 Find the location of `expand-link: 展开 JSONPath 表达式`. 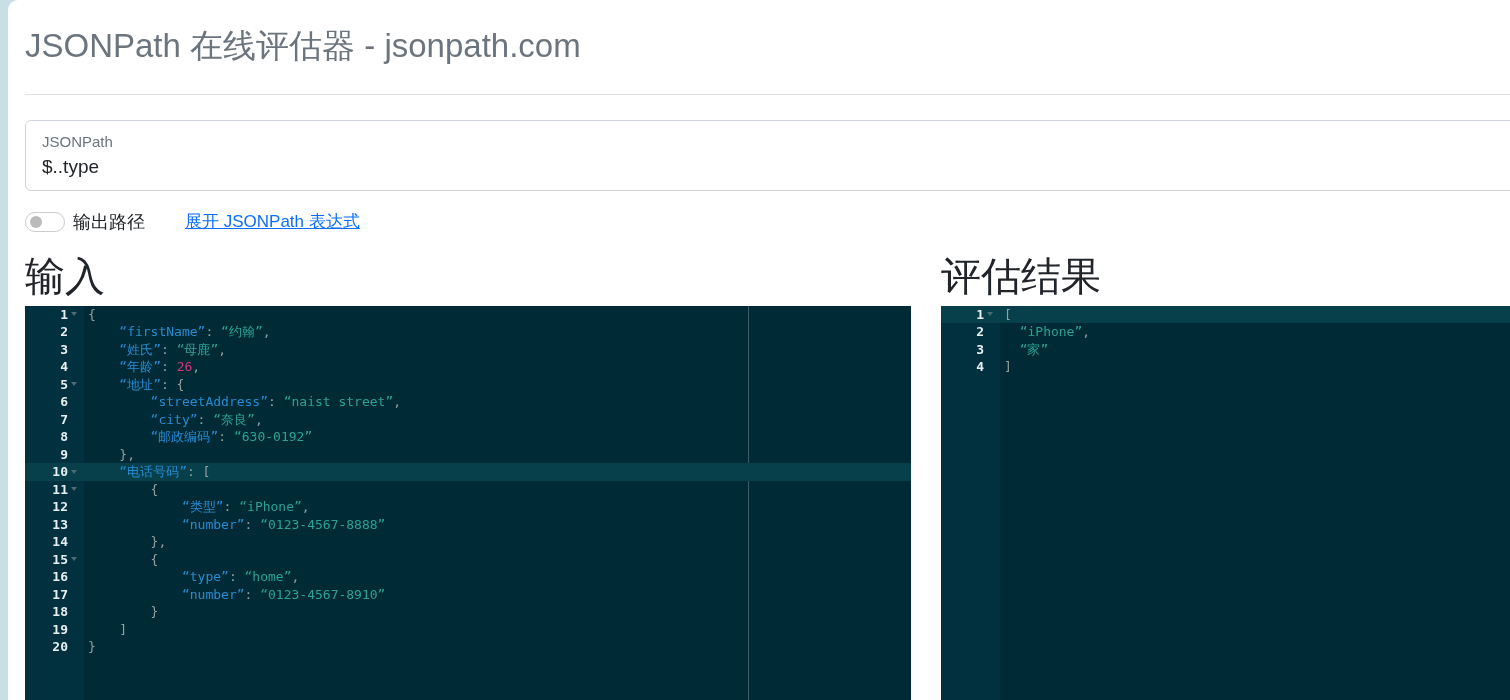

expand-link: 展开 JSONPath 表达式 is located at coordinates (272, 222).